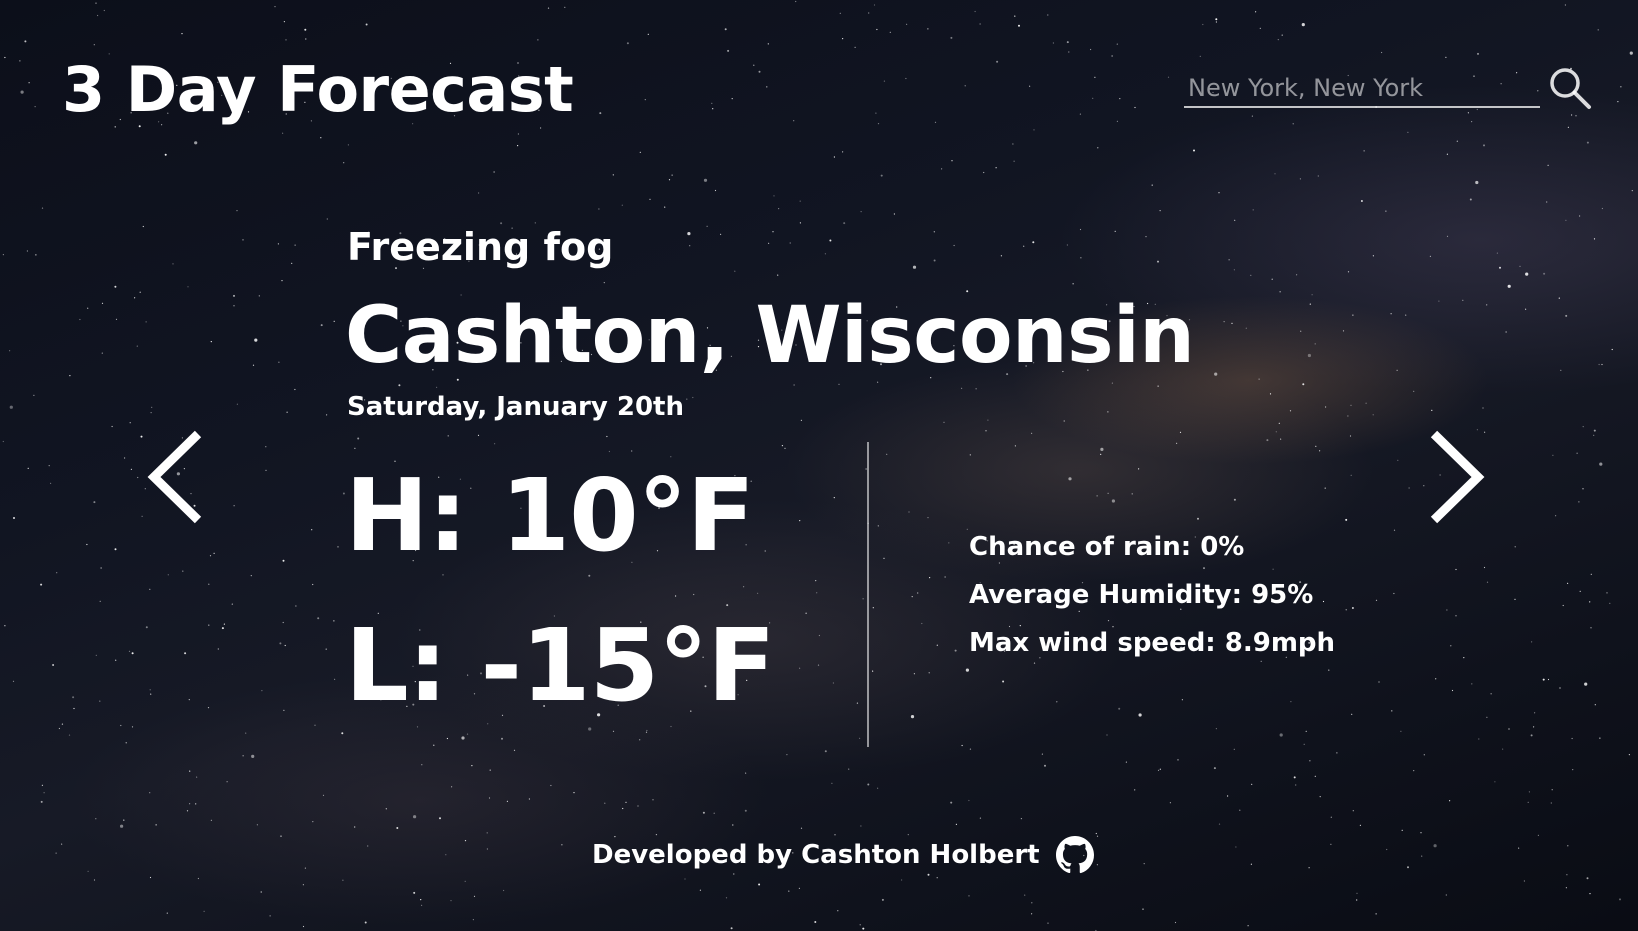 This screenshot has width=1638, height=931. What do you see at coordinates (1362, 89) in the screenshot?
I see `search-input` at bounding box center [1362, 89].